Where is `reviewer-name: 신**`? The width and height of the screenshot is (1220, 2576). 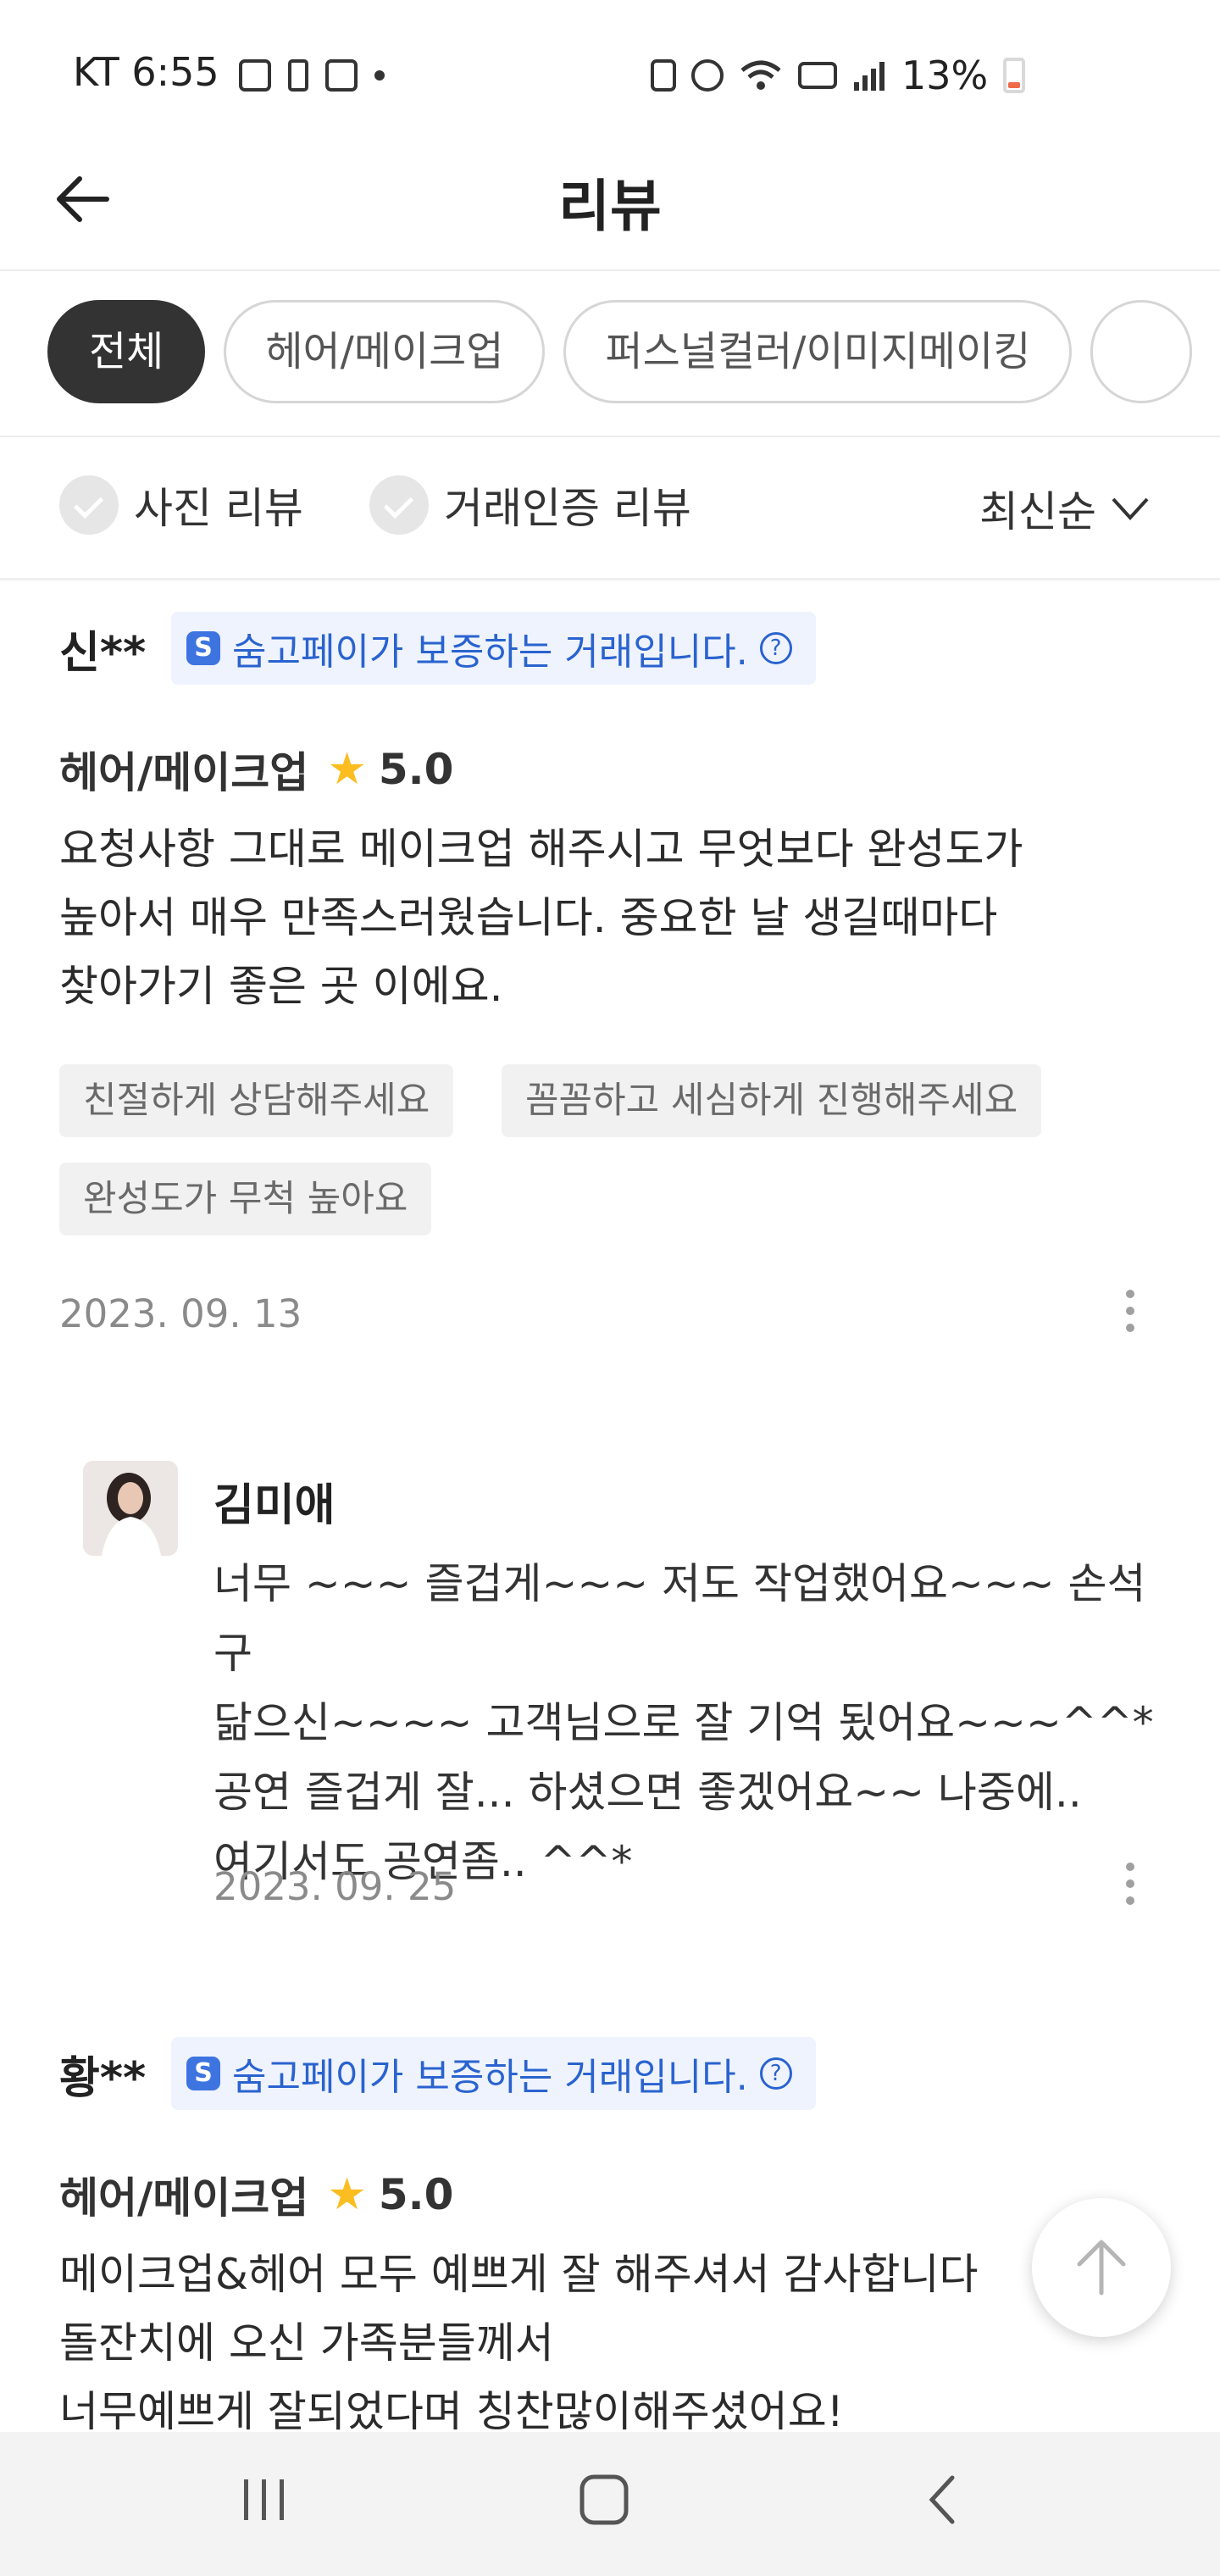
reviewer-name: 신** is located at coordinates (103, 653).